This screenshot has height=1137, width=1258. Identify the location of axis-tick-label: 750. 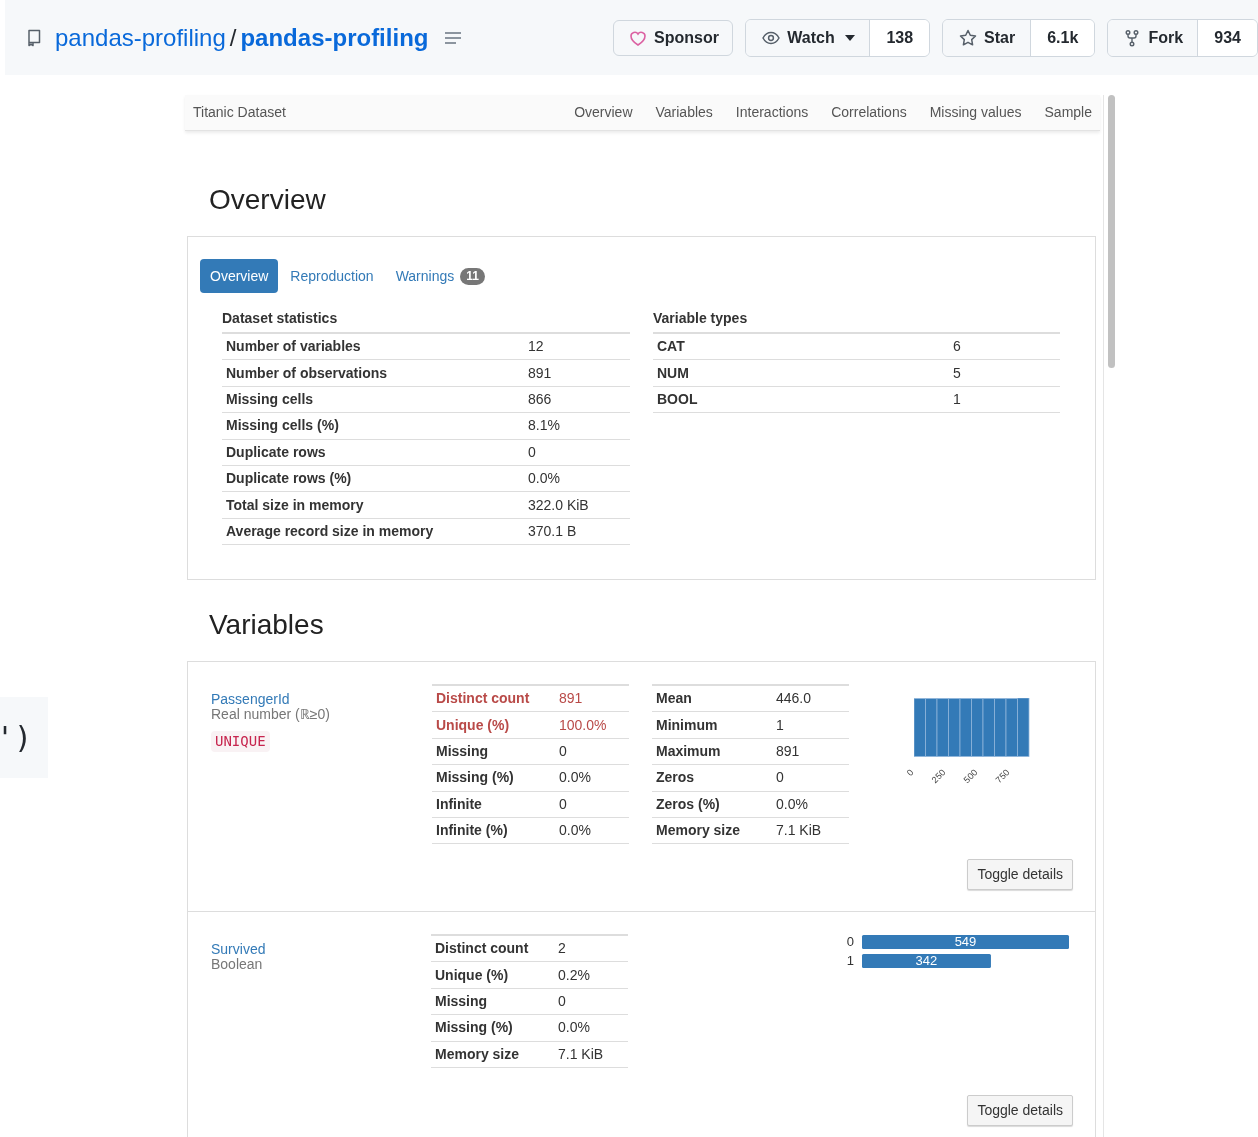
(1002, 776).